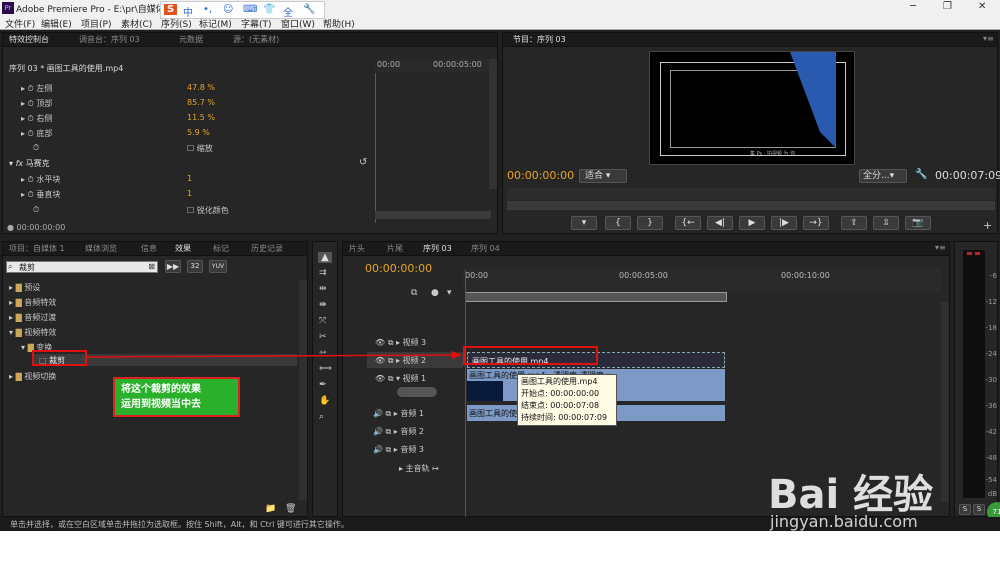 This screenshot has height=562, width=1000. Describe the element at coordinates (979, 509) in the screenshot. I see `solo-right-button: S` at that location.